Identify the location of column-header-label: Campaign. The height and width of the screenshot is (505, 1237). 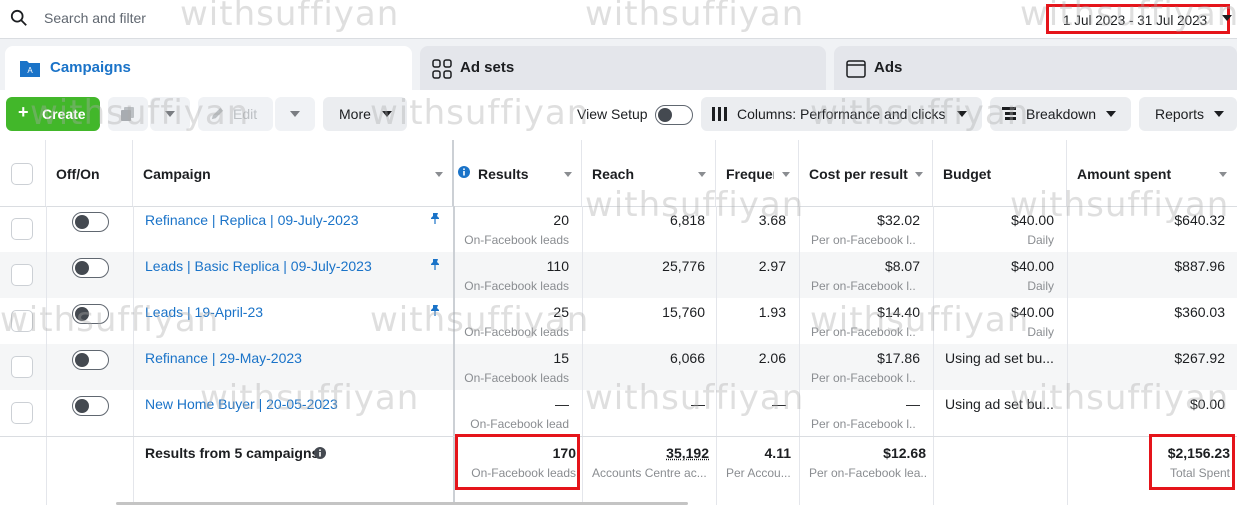
(177, 174).